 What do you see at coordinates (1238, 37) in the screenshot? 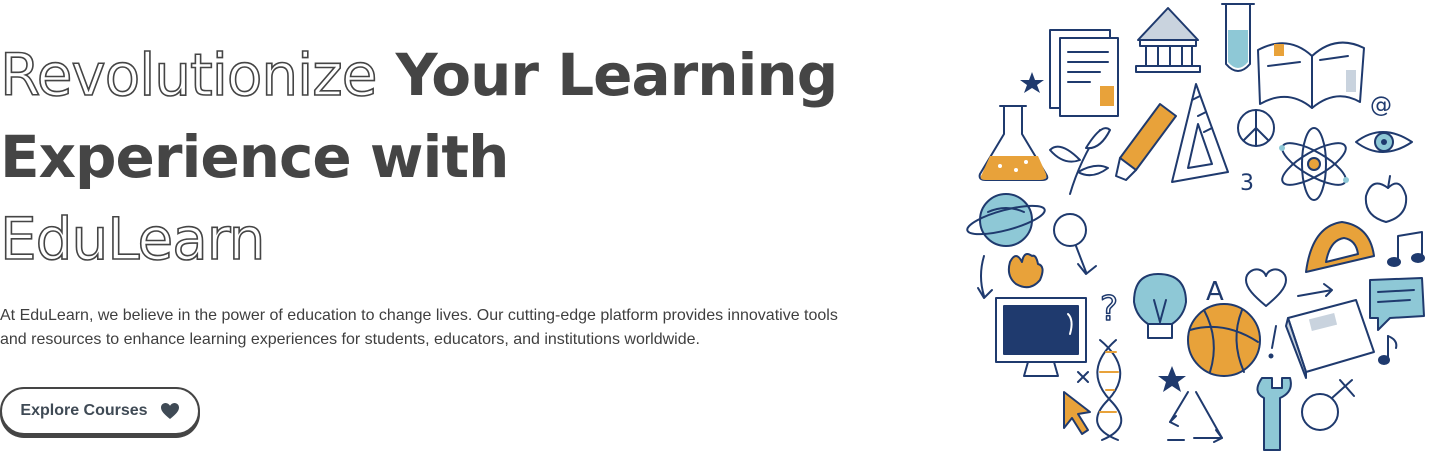
I see `test-tube-icon` at bounding box center [1238, 37].